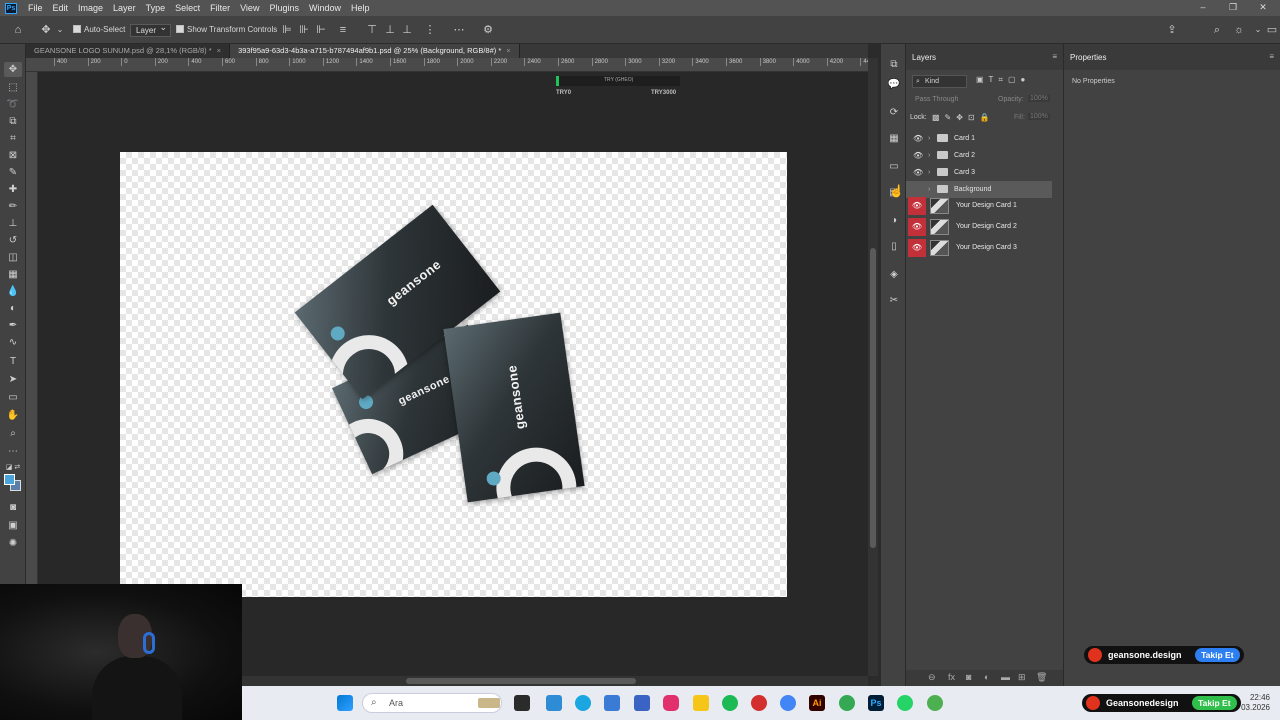 The image size is (1280, 720). Describe the element at coordinates (730, 703) in the screenshot. I see `spotify-icon` at that location.